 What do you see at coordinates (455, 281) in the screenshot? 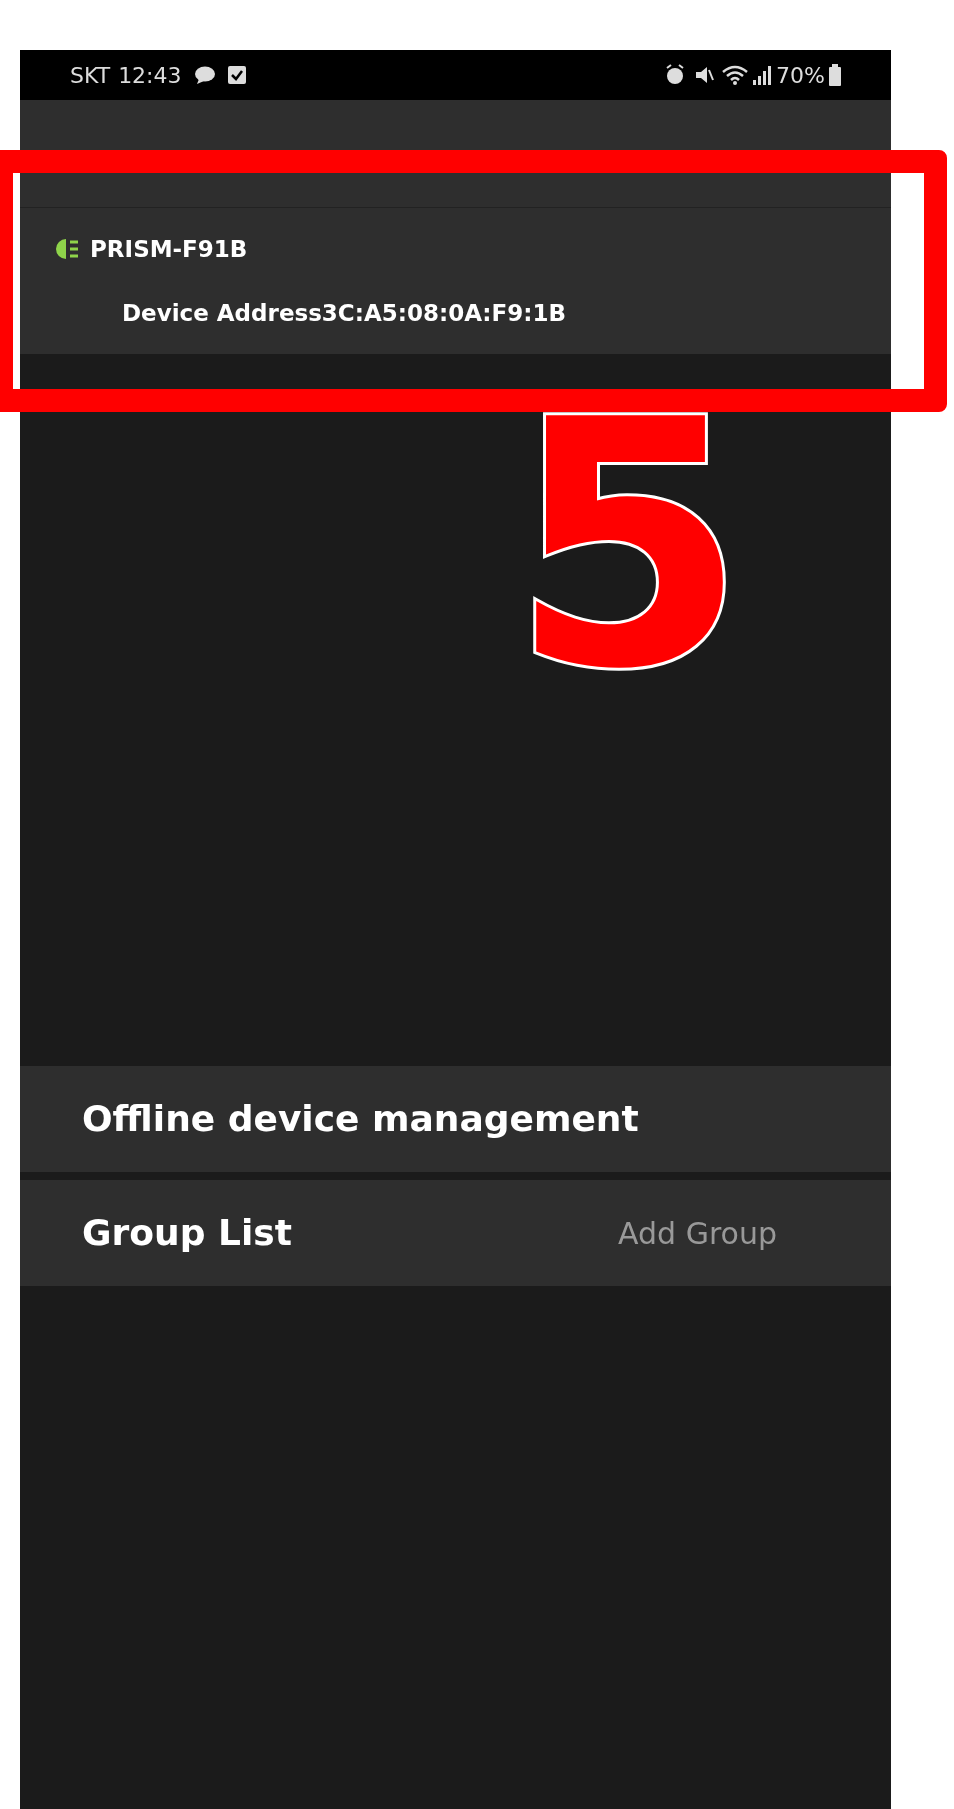
I see `device-row: PRISM-F91B Device Address3C:A5:08:0A:F9:1B` at bounding box center [455, 281].